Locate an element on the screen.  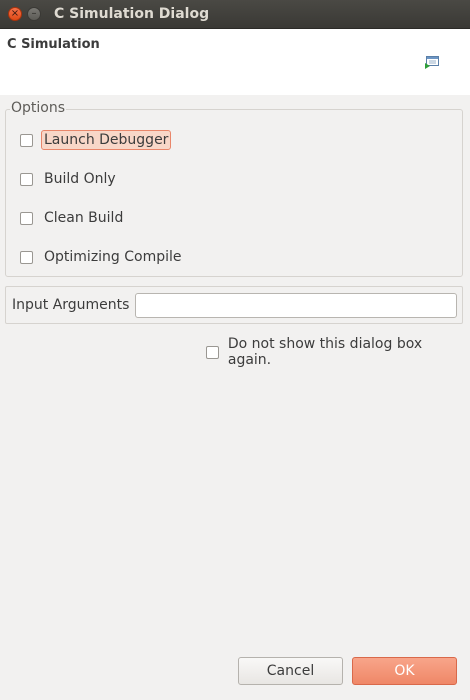
minimize-icon: – is located at coordinates (34, 13).